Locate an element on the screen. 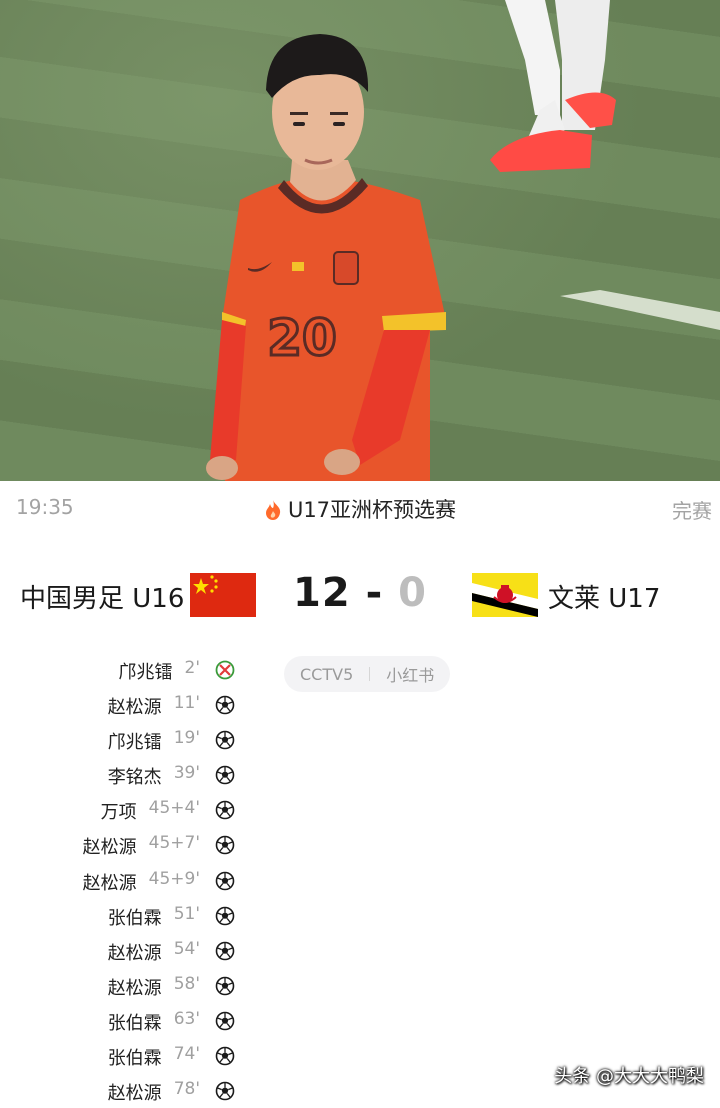 The width and height of the screenshot is (720, 1108). broadcast-xiaohongshu: 小红书 is located at coordinates (410, 674).